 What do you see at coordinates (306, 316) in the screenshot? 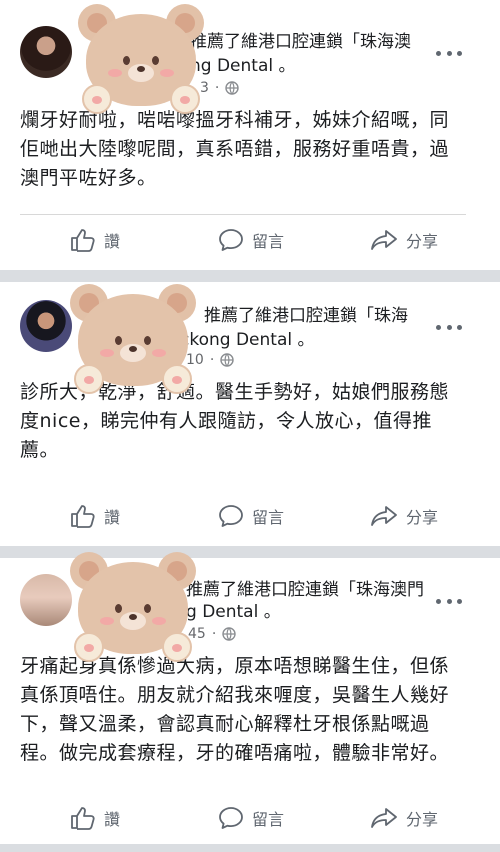
I see `post-header-line: 推薦了維港口腔連鎖「珠海` at bounding box center [306, 316].